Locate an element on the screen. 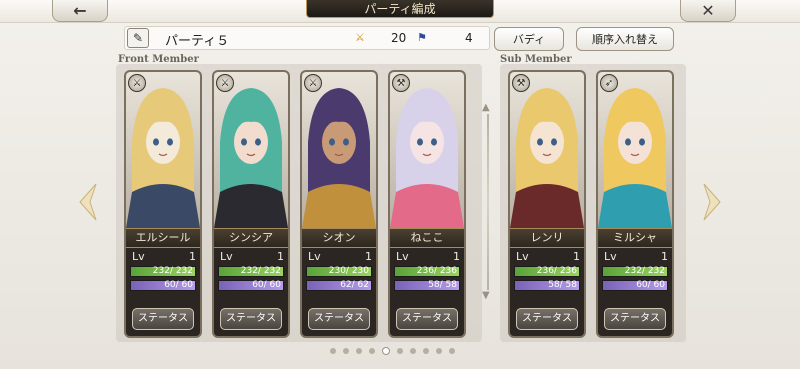 The image size is (800, 369). member-card: ⚔ エルシール Lv 1 232/ 232 60/ 60 ステータス is located at coordinates (163, 204).